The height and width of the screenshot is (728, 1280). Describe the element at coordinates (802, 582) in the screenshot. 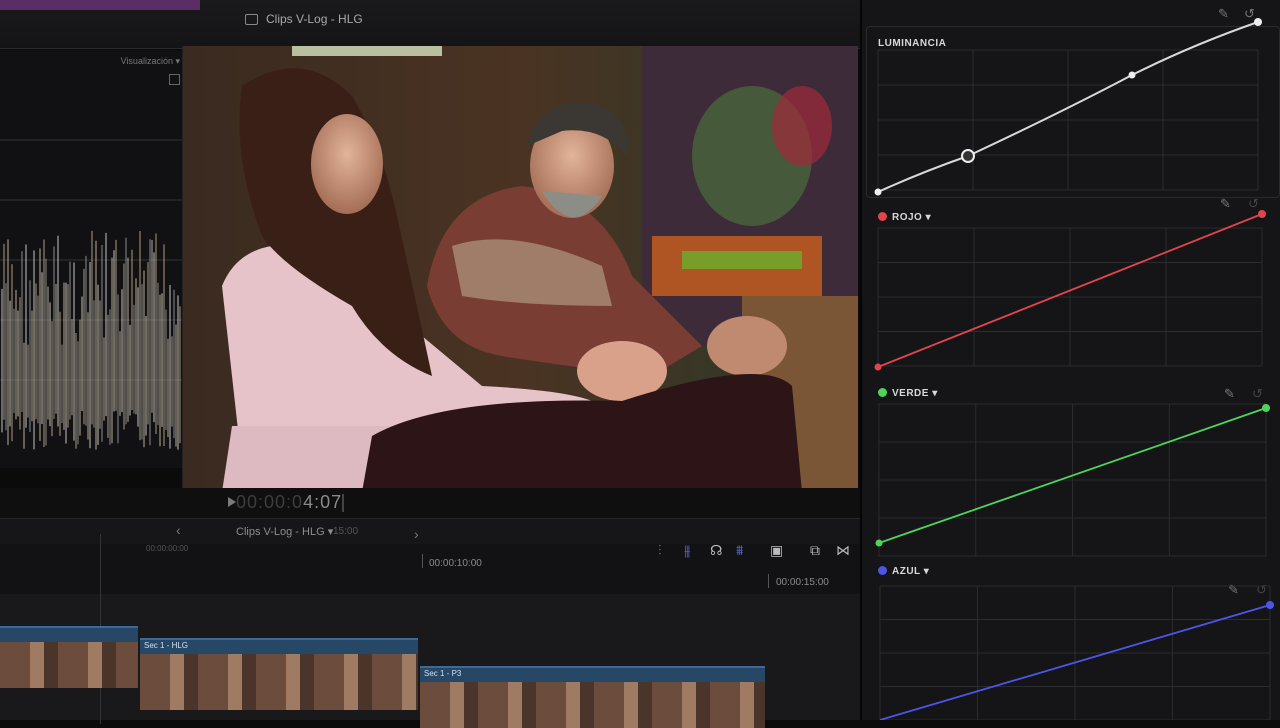

I see `ruler-label-15s: 00:00:15:00` at that location.